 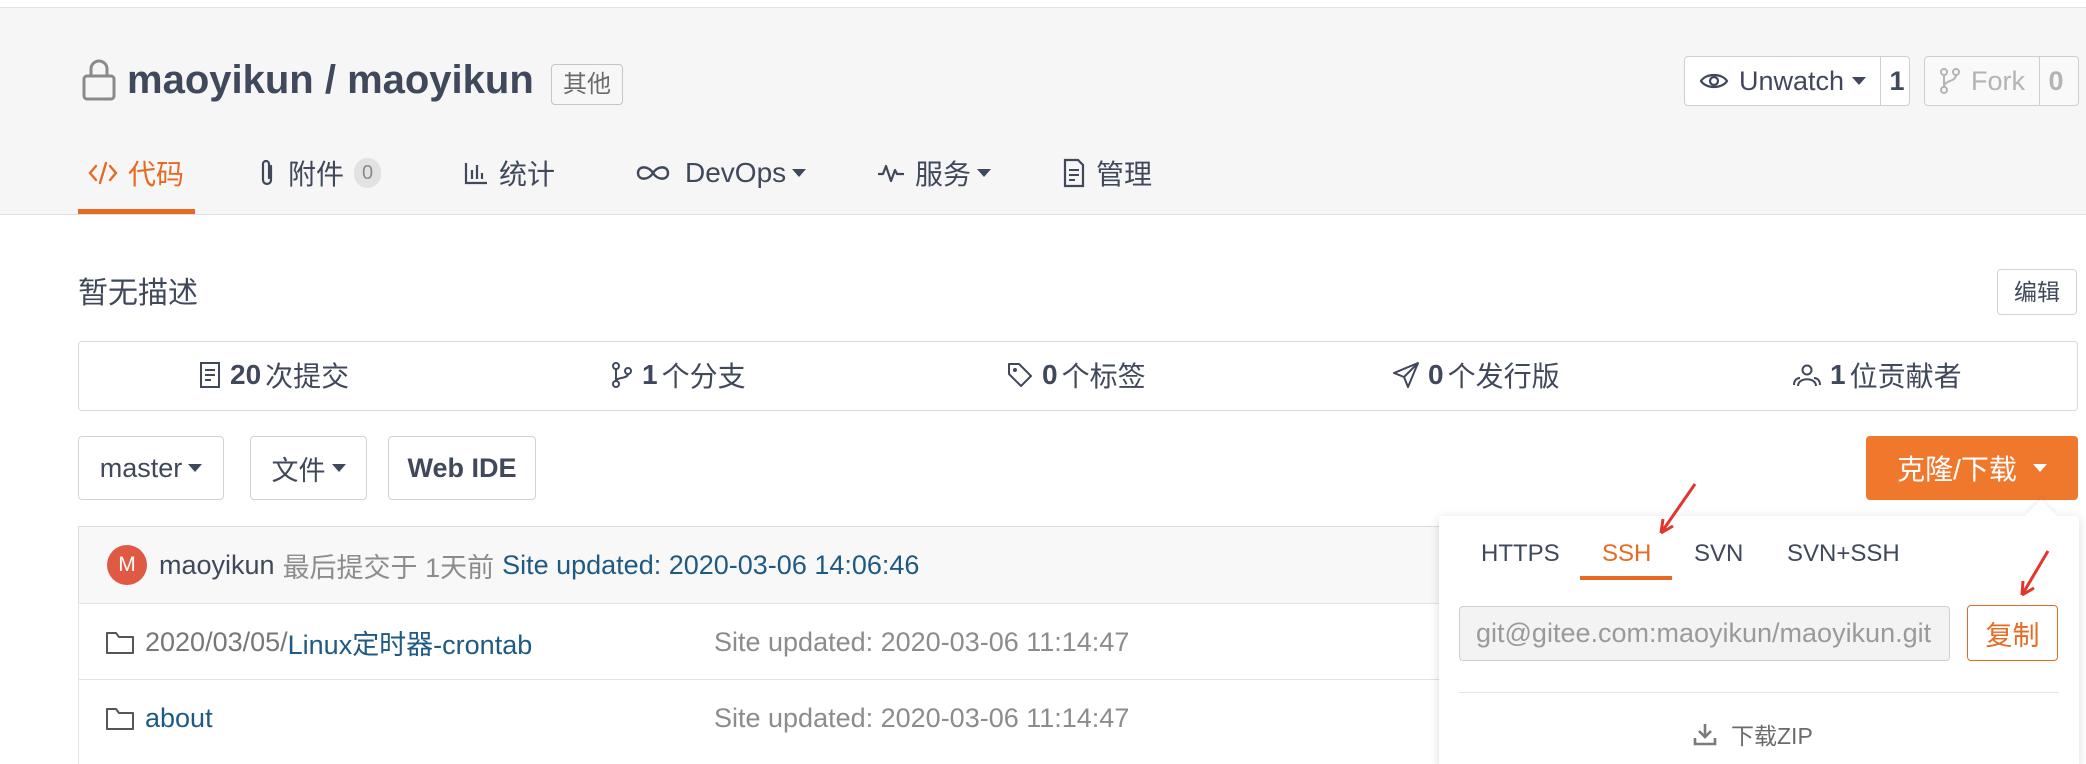 I want to click on clone-tab-indicator, so click(x=1626, y=578).